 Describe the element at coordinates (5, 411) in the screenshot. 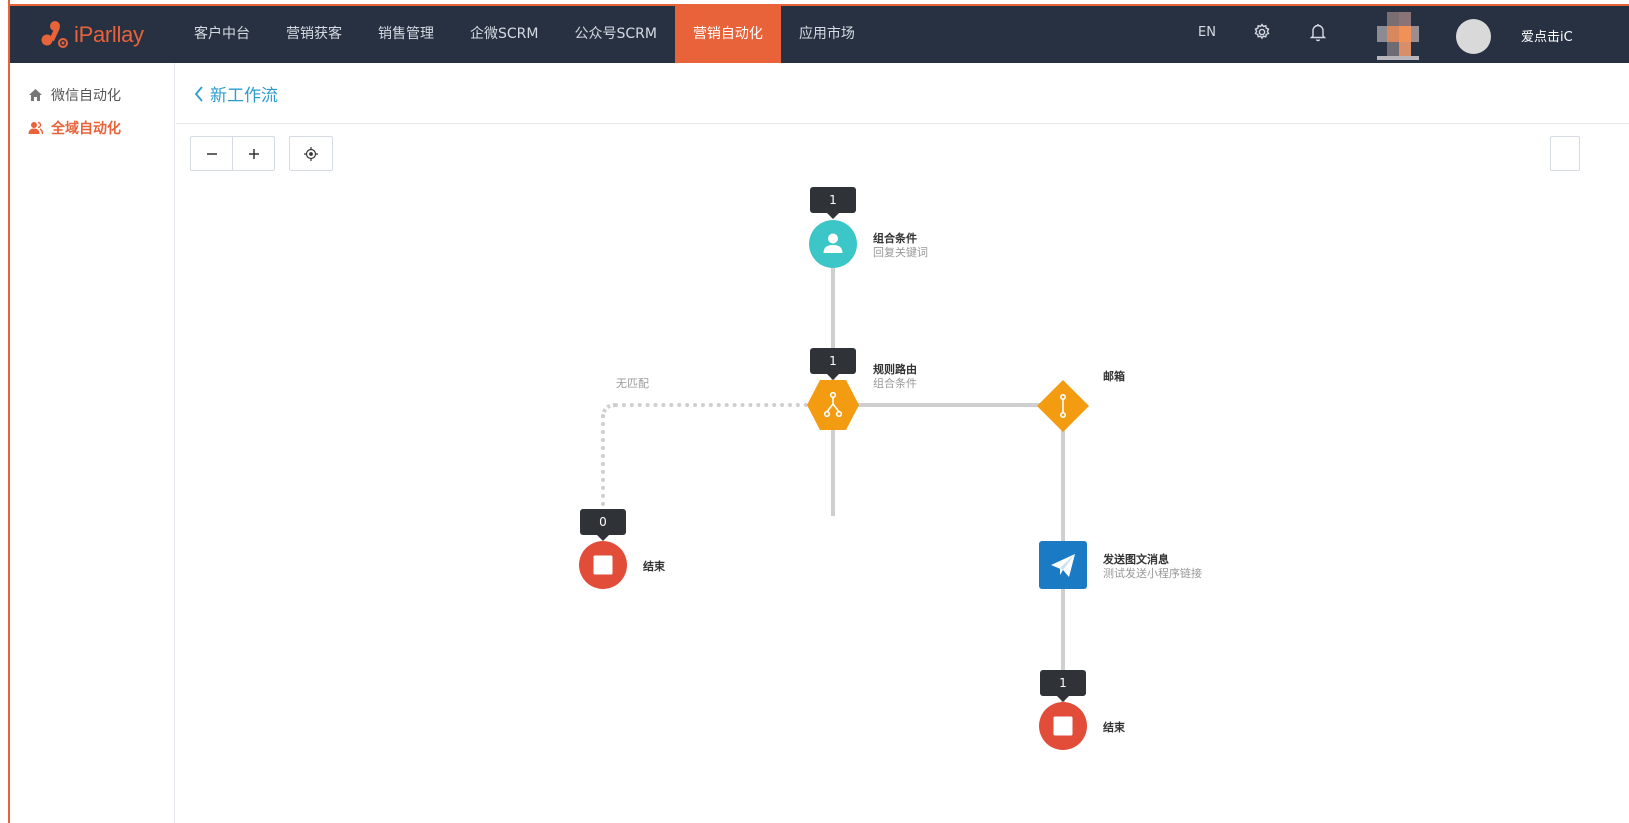

I see `window-frame-left` at that location.